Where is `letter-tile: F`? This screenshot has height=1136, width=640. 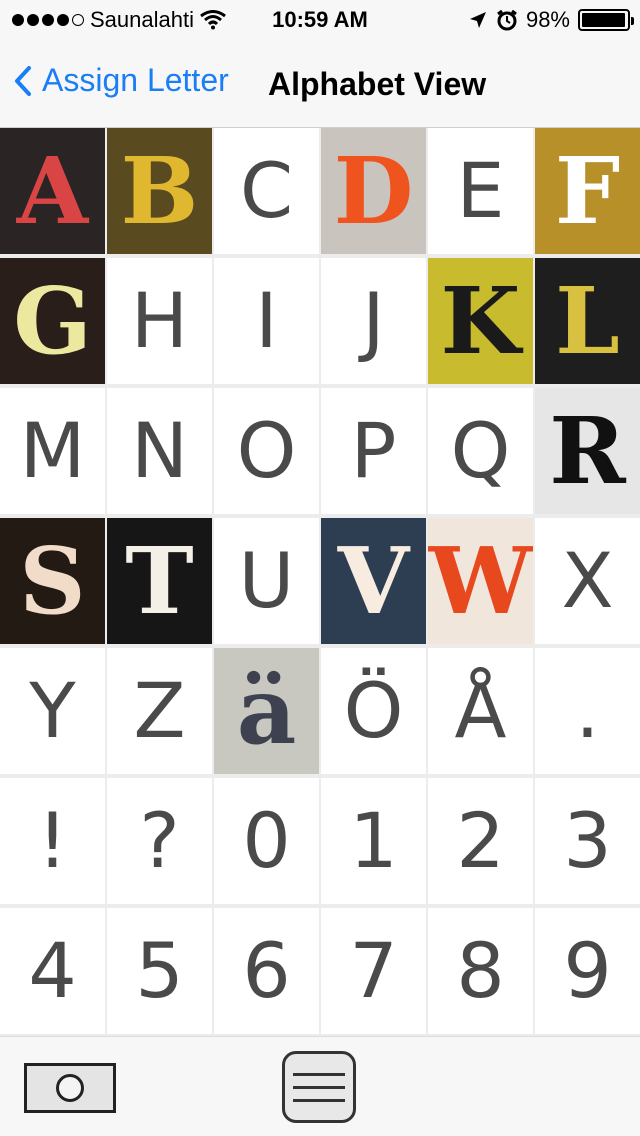 letter-tile: F is located at coordinates (587, 191).